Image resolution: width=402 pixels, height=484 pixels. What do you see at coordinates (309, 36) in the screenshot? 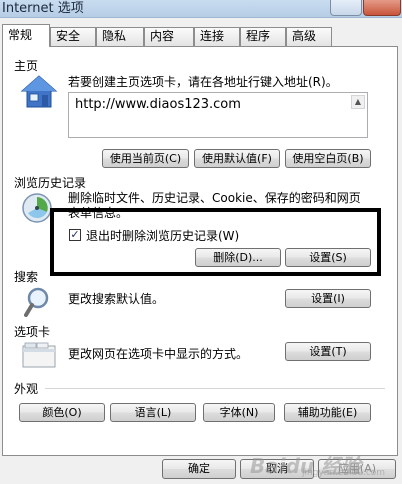
I see `tab-advanced: 高级` at bounding box center [309, 36].